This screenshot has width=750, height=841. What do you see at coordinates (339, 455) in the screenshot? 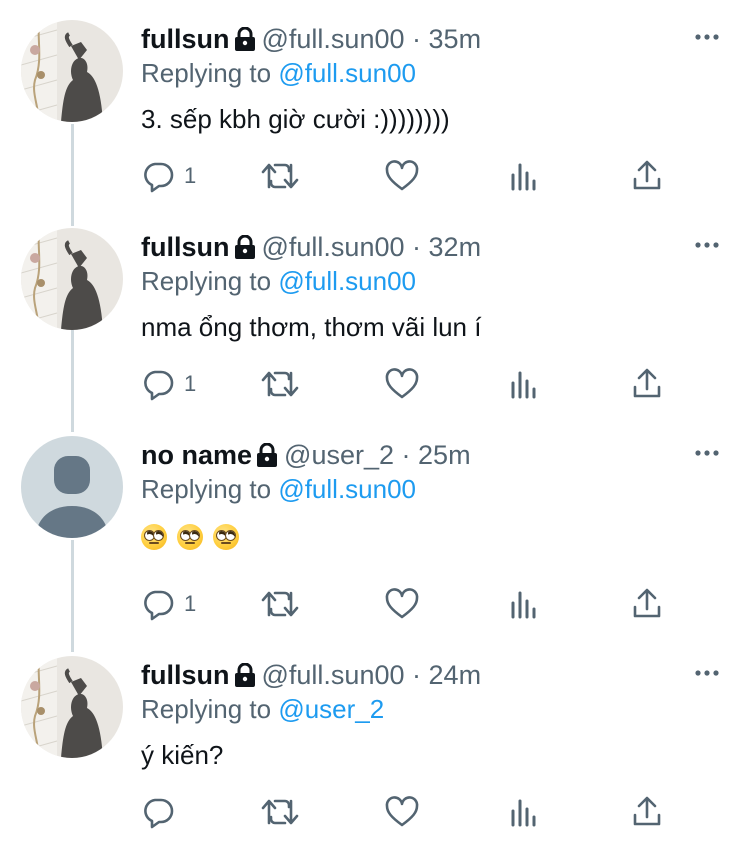
I see `handle: @user_2` at bounding box center [339, 455].